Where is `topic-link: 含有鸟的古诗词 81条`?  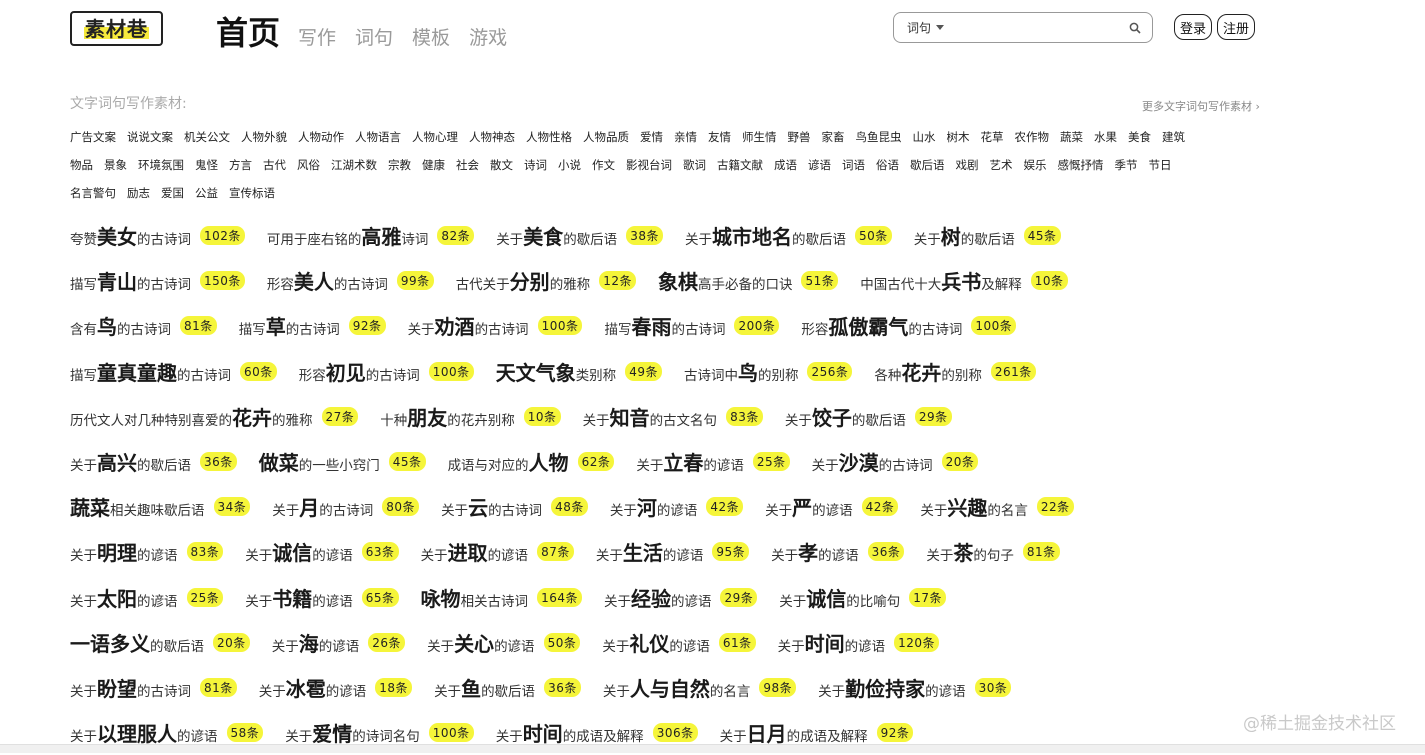 topic-link: 含有鸟的古诗词 81条 is located at coordinates (143, 325).